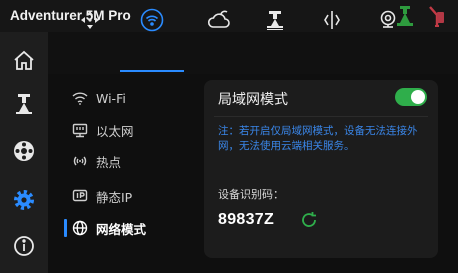  I want to click on divider, so click(321, 116).